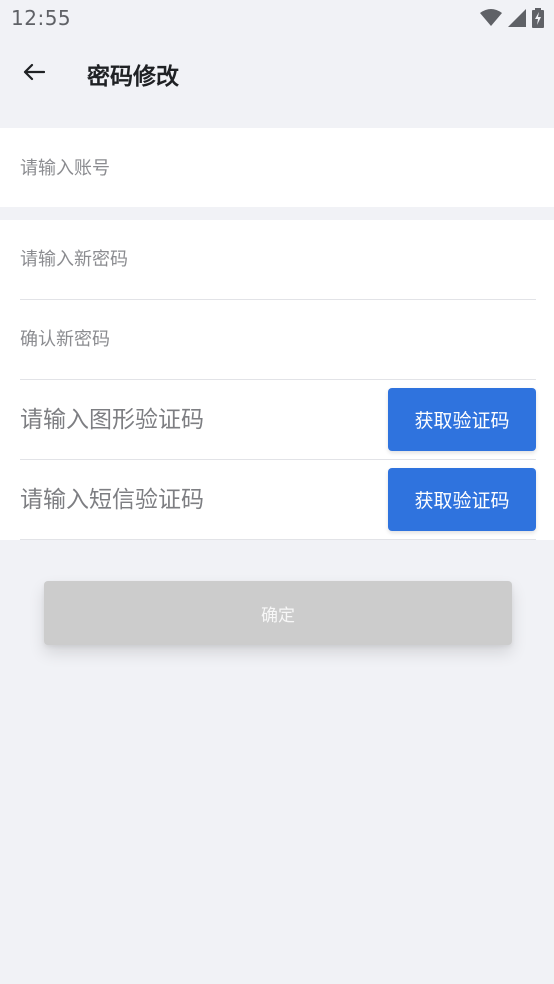  What do you see at coordinates (41, 18) in the screenshot?
I see `status-time: 12:55` at bounding box center [41, 18].